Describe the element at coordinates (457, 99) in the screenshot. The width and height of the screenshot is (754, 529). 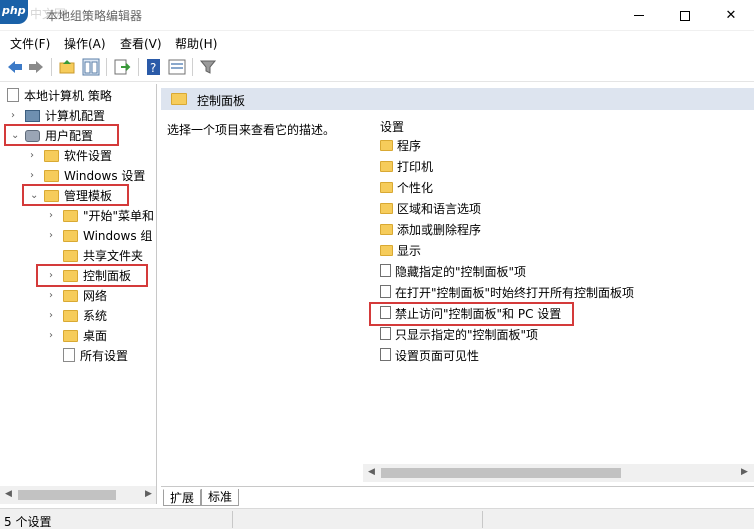
I see `details-header: 控制面板` at that location.